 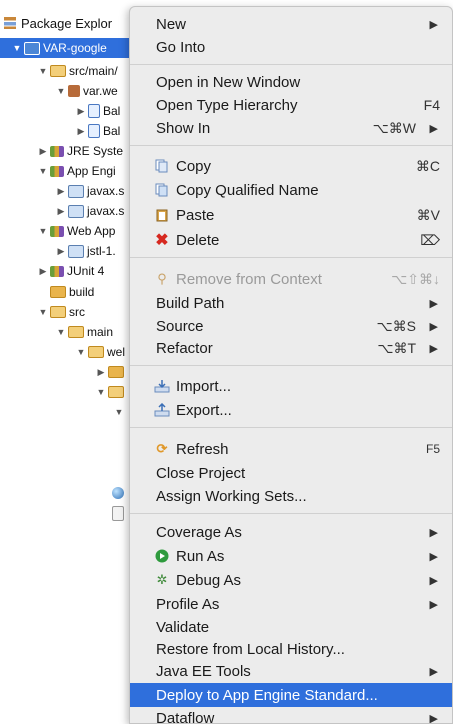 I want to click on menu-item-build-path: Build Path ▶, so click(x=291, y=303).